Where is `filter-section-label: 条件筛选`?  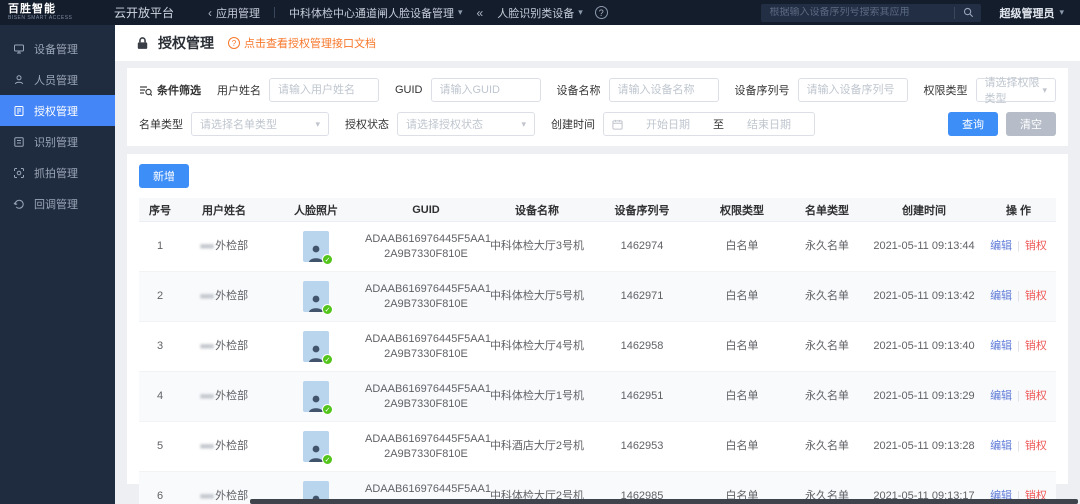 filter-section-label: 条件筛选 is located at coordinates (179, 91).